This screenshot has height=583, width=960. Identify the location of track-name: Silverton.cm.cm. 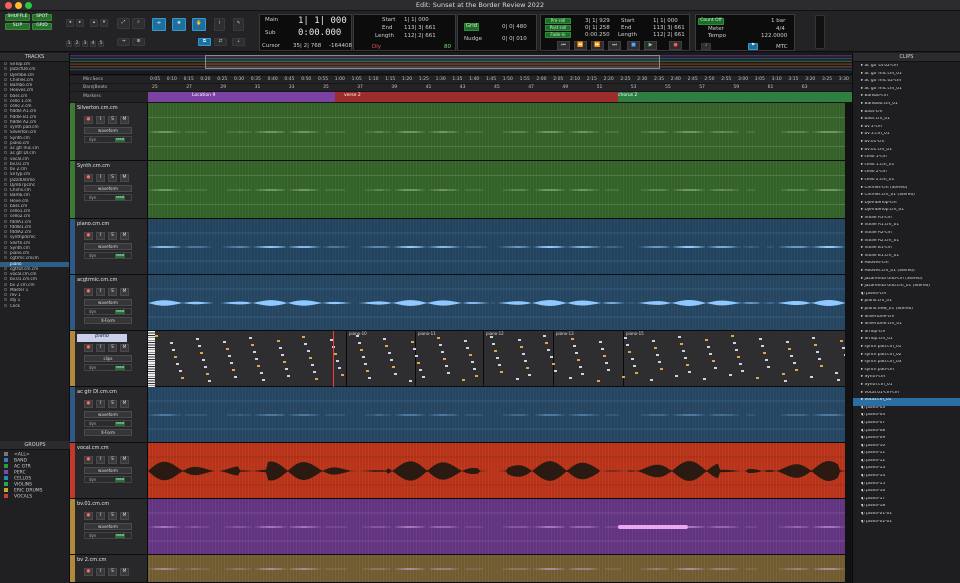
(102, 110).